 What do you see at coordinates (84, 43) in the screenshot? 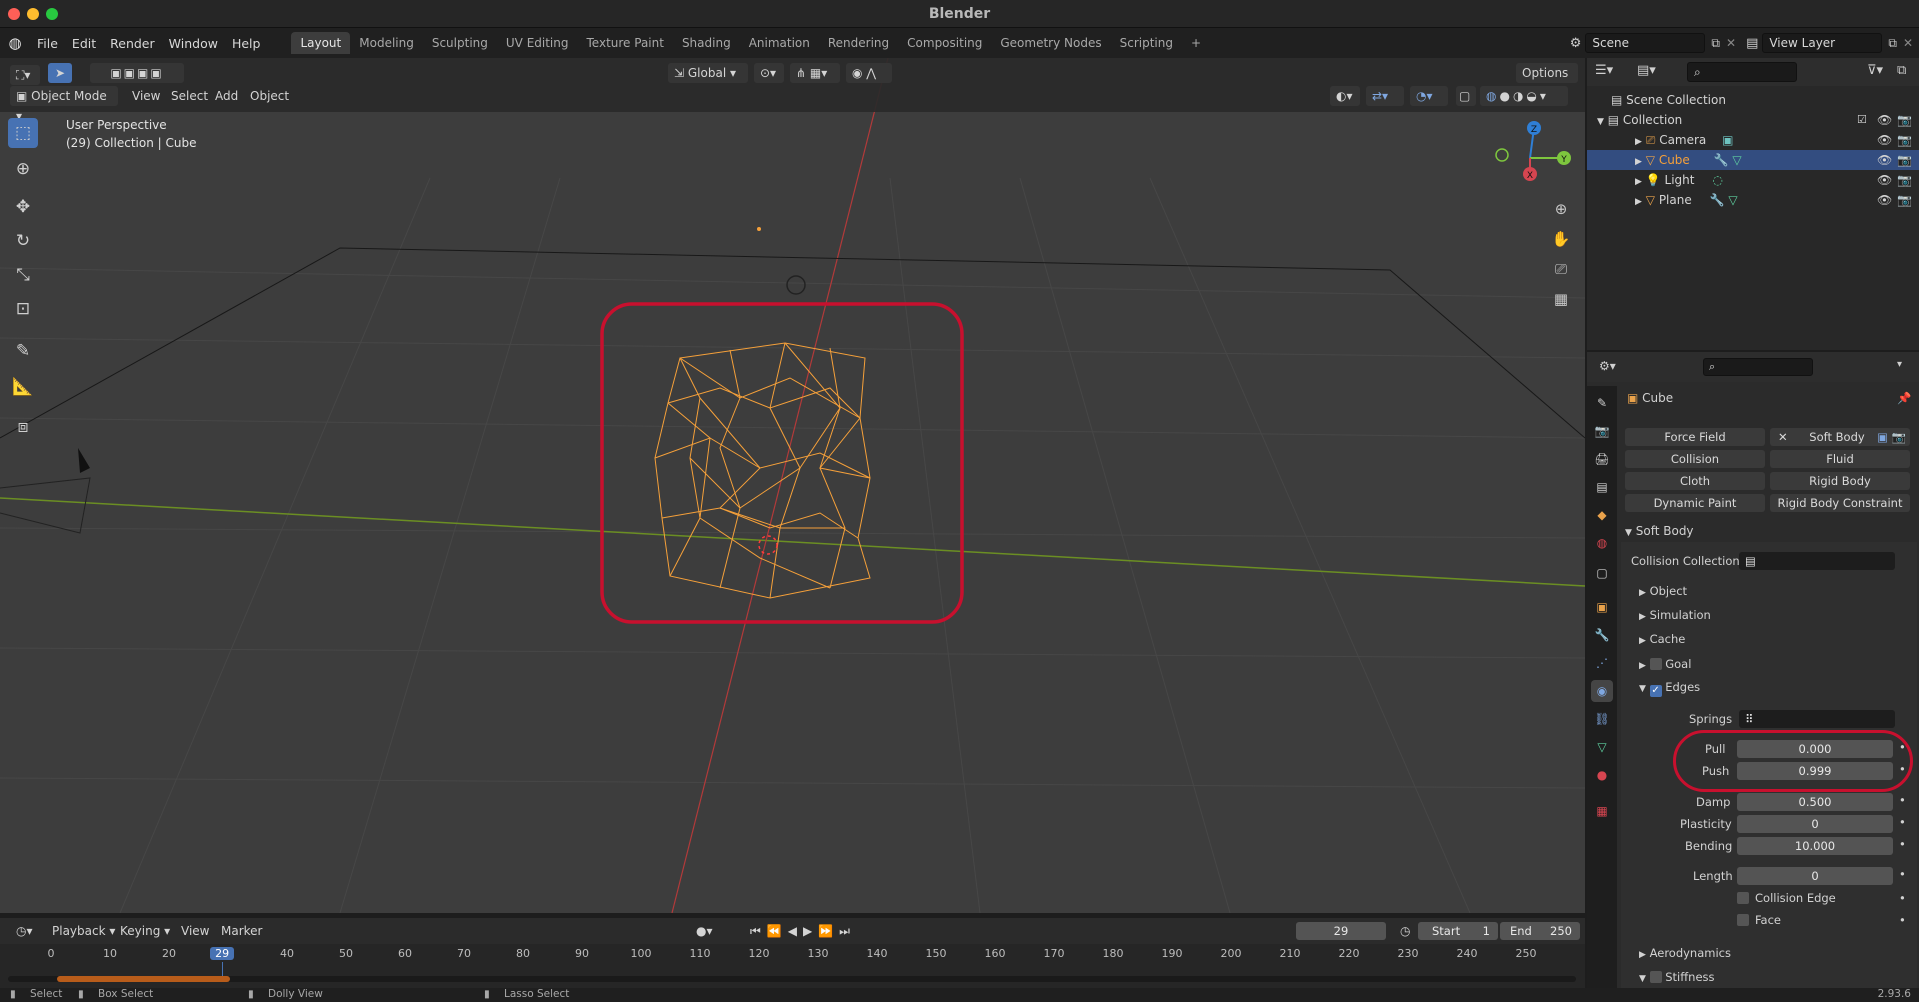
I see `menu-edit: Edit` at bounding box center [84, 43].